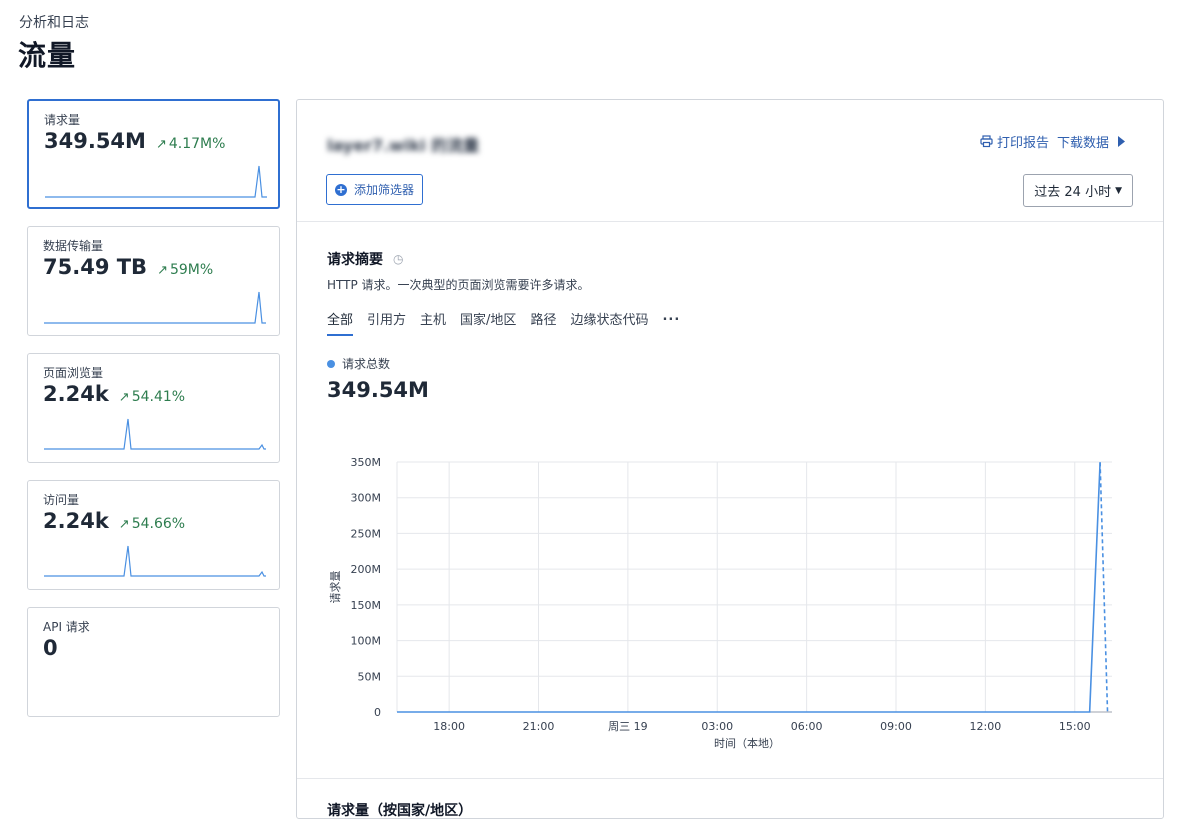 This screenshot has height=820, width=1194. What do you see at coordinates (54, 23) in the screenshot?
I see `breadcrumb: 分析和日志` at bounding box center [54, 23].